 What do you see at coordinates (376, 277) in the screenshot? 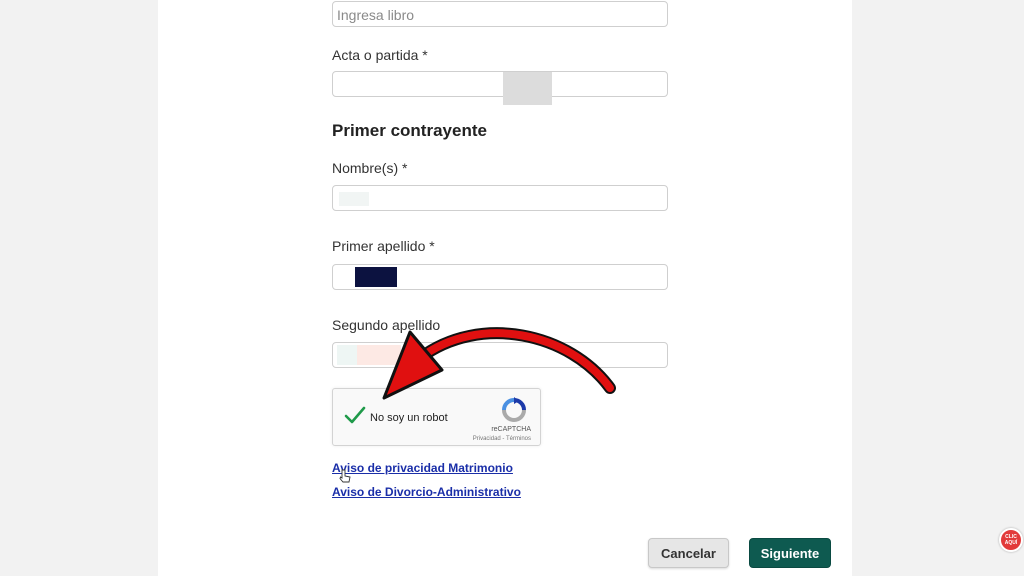
I see `primer-apellido-redaction` at bounding box center [376, 277].